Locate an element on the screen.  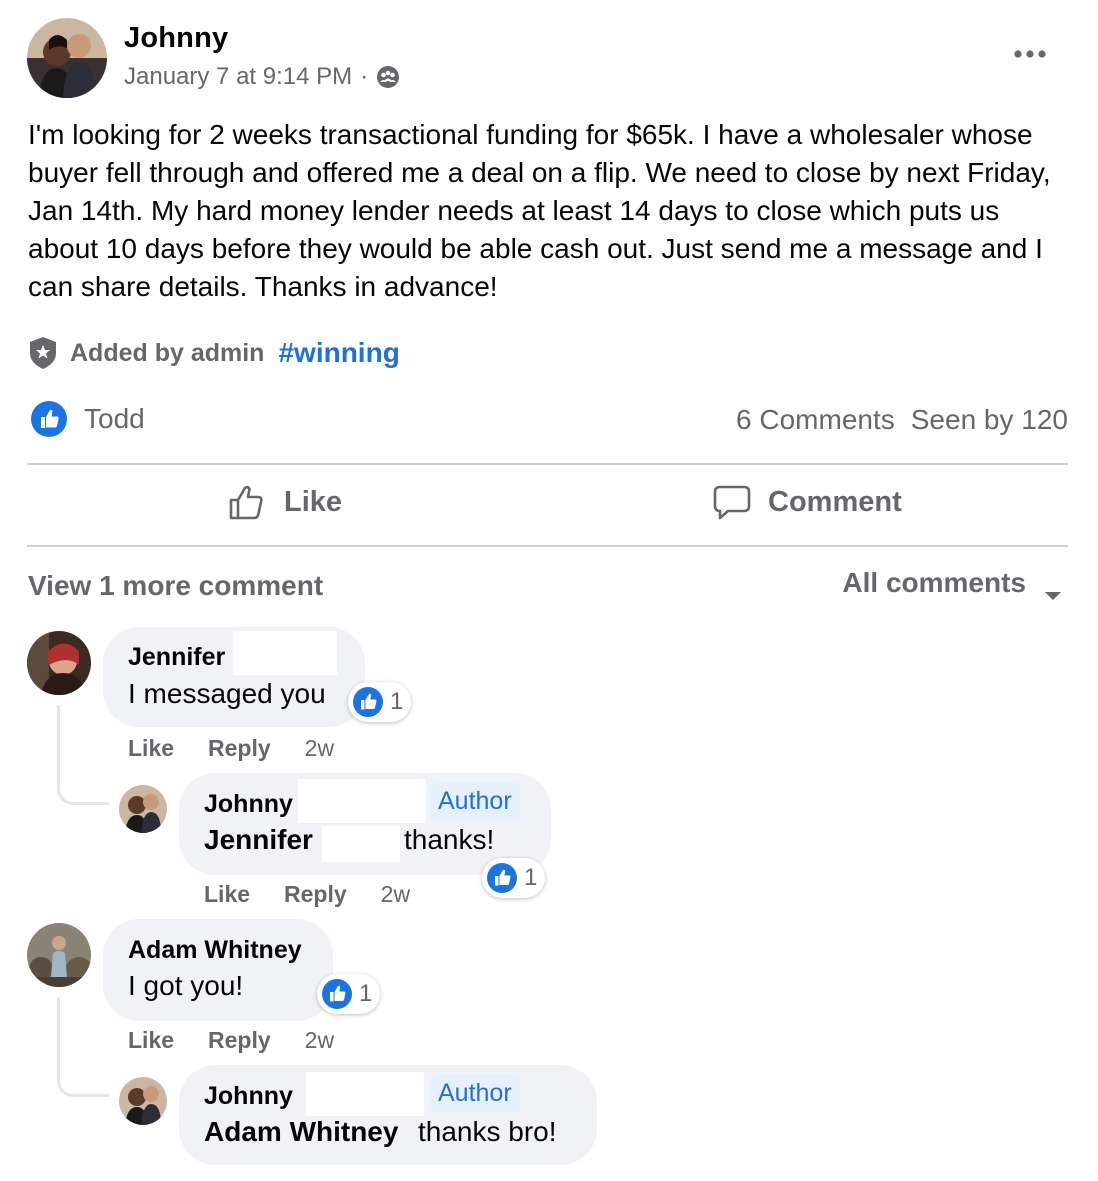
hashtag-link: #winning is located at coordinates (338, 353).